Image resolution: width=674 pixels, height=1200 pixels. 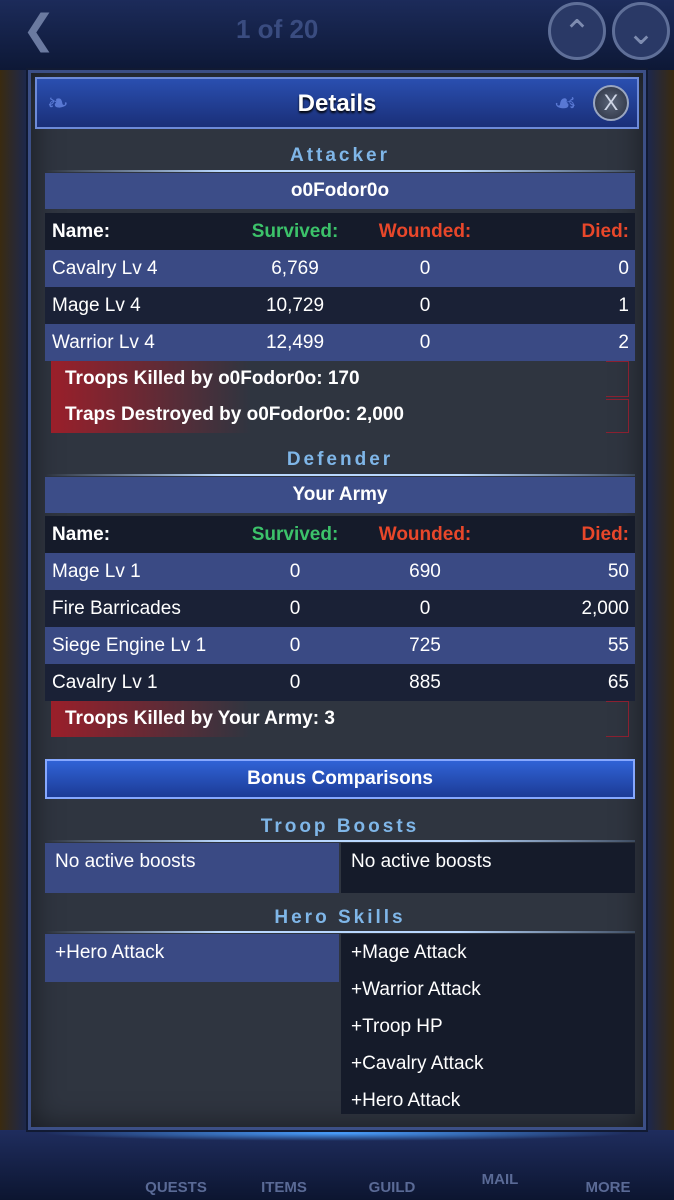 I want to click on background-right, so click(x=660, y=600).